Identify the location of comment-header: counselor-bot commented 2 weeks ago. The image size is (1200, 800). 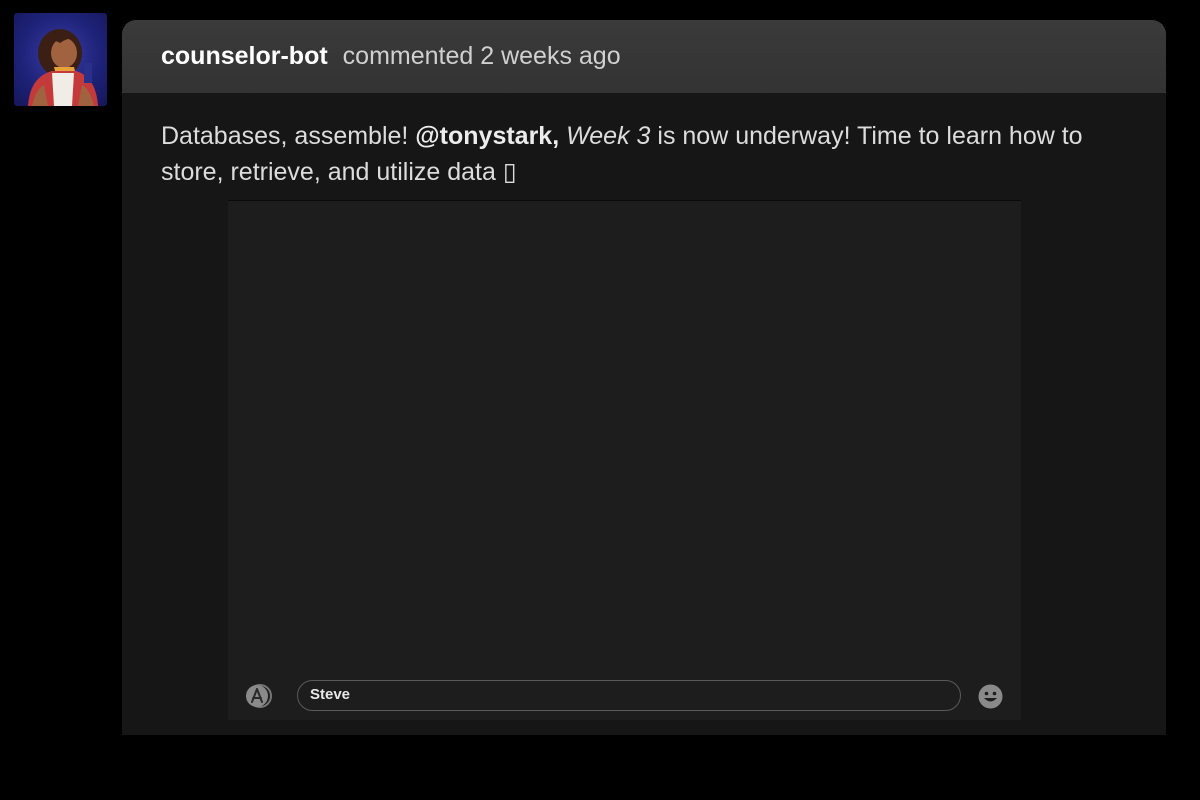
(644, 56).